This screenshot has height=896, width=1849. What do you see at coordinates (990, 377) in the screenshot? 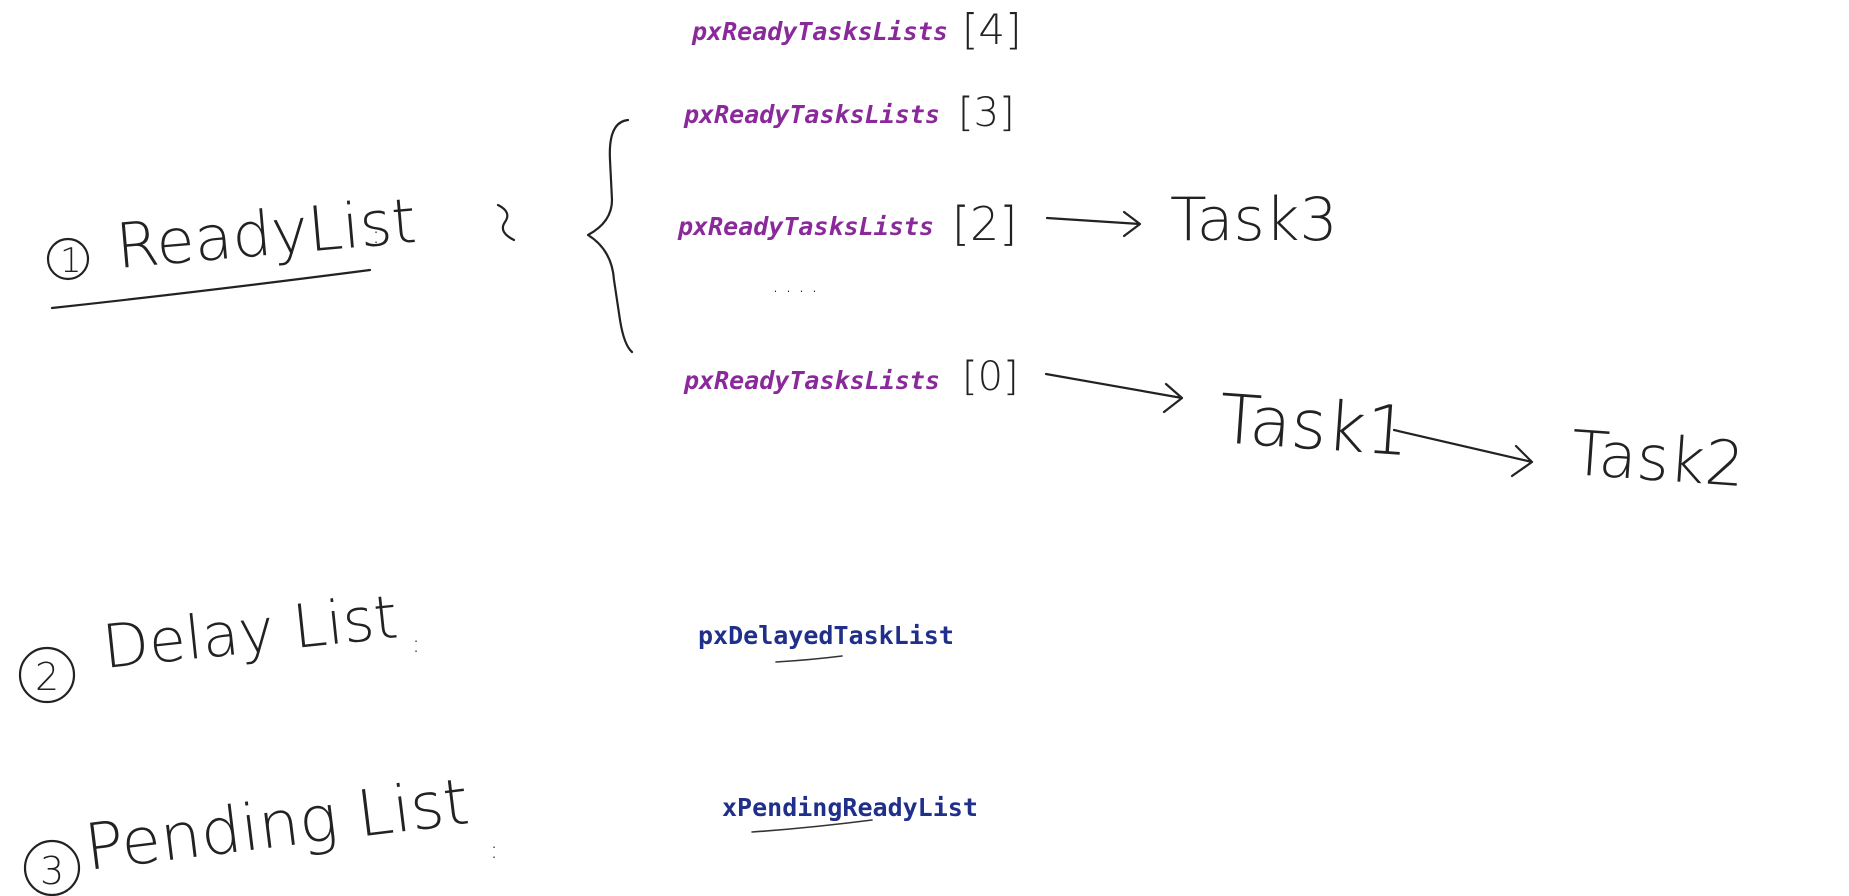
I see `ready-list-index: [0]` at bounding box center [990, 377].